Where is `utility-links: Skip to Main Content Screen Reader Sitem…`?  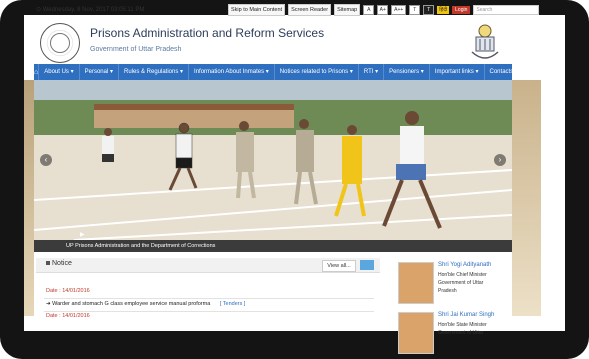 utility-links: Skip to Main Content Screen Reader Sitem… is located at coordinates (384, 10).